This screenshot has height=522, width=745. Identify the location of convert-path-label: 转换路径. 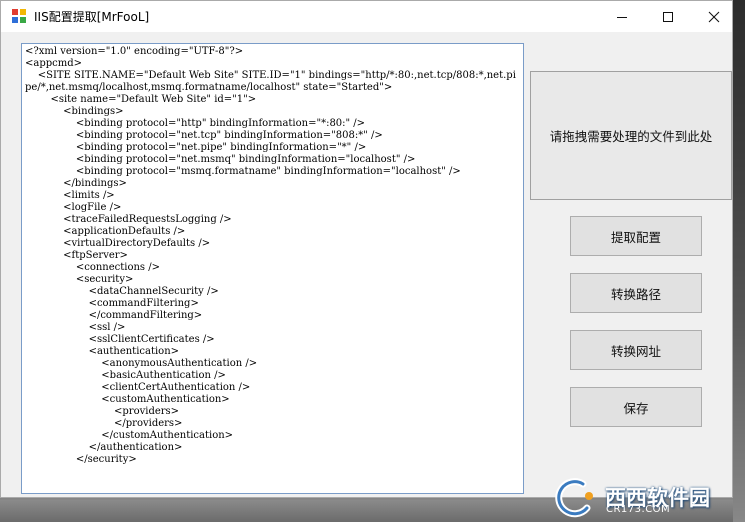
(635, 294).